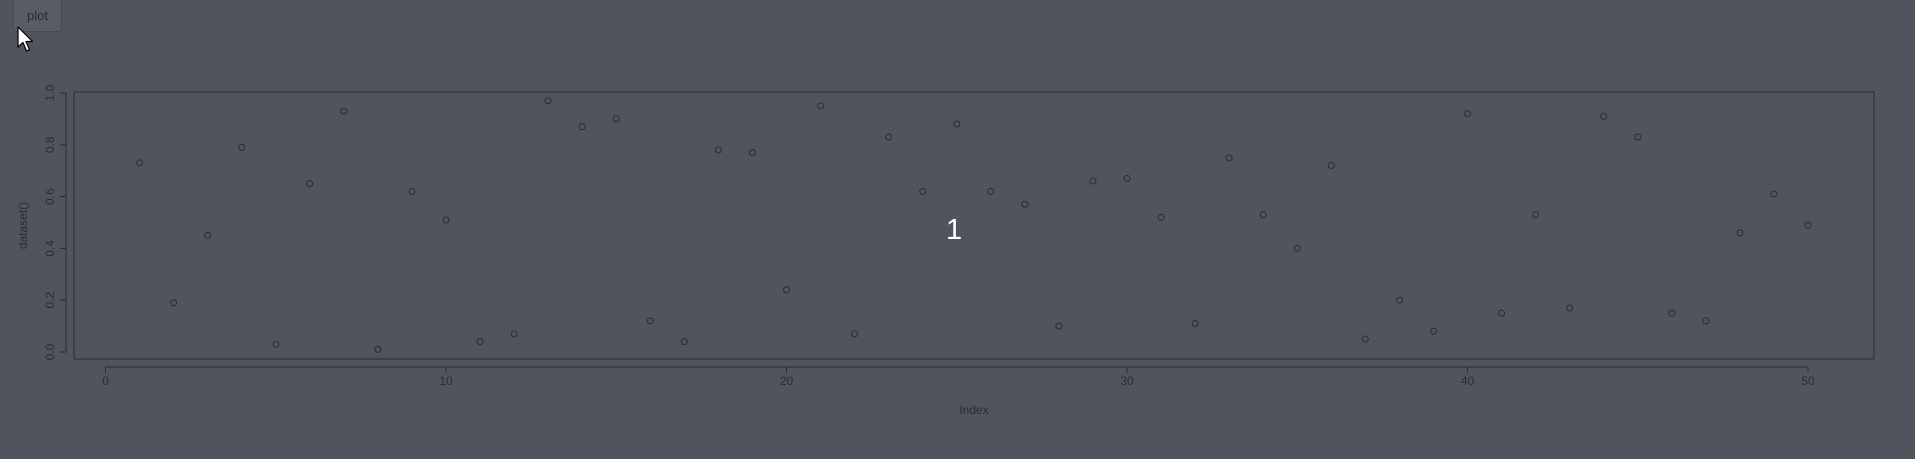 The image size is (1915, 459). I want to click on x-tick-label: 50, so click(1808, 381).